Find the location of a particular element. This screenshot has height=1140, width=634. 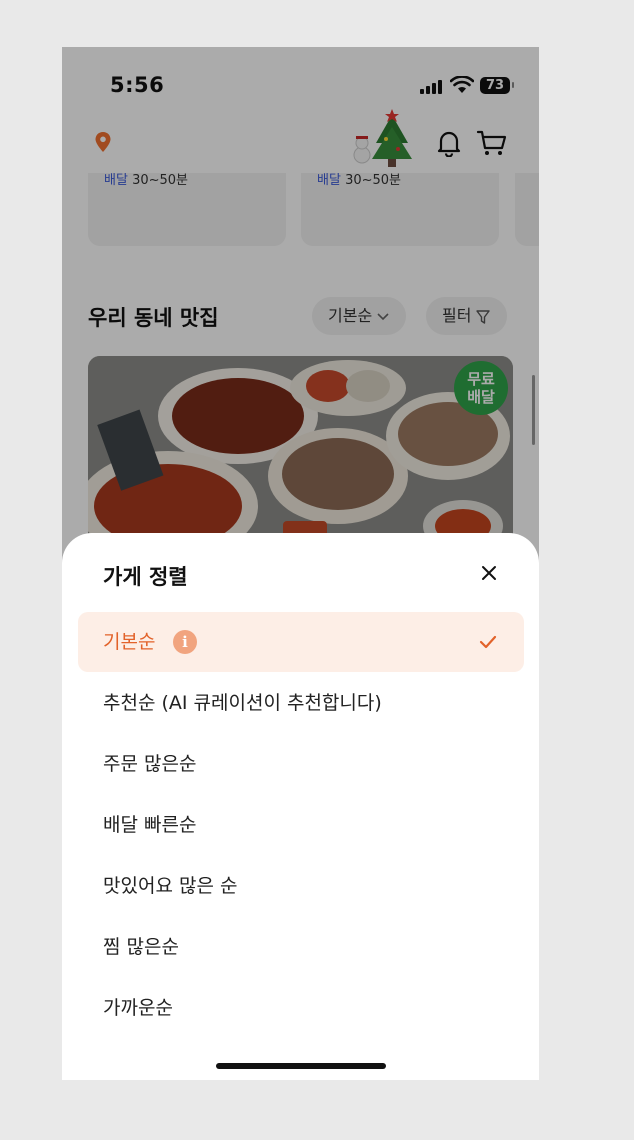

sort-option-label: 찜 많은순 is located at coordinates (141, 947).